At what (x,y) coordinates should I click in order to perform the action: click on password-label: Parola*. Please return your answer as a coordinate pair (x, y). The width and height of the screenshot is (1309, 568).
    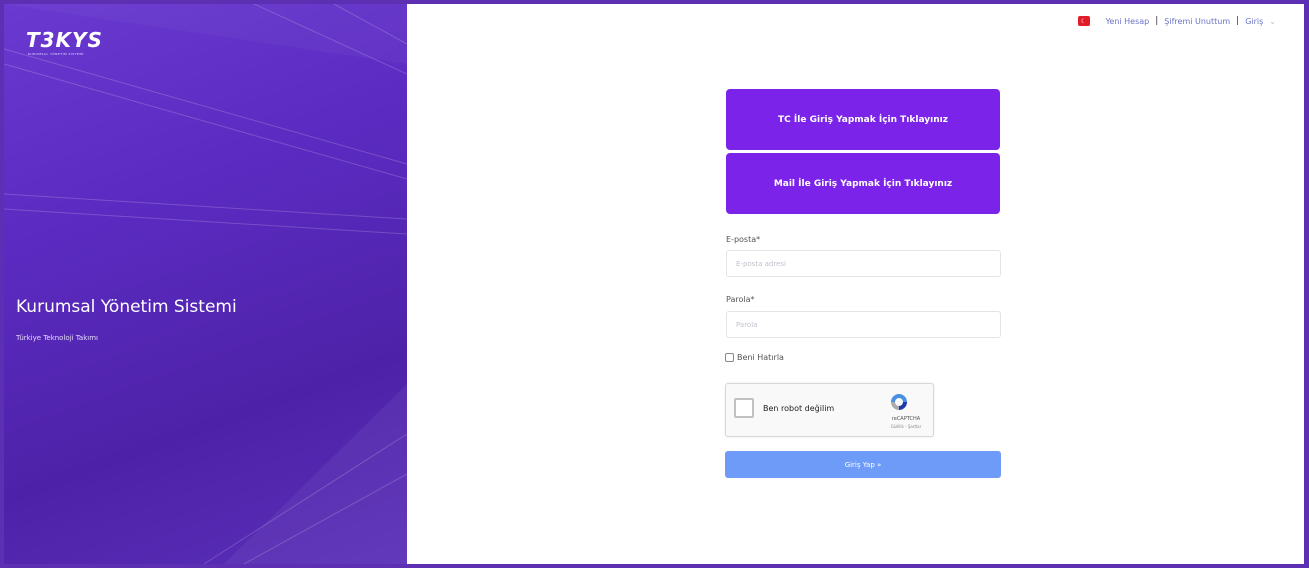
    Looking at the image, I should click on (740, 299).